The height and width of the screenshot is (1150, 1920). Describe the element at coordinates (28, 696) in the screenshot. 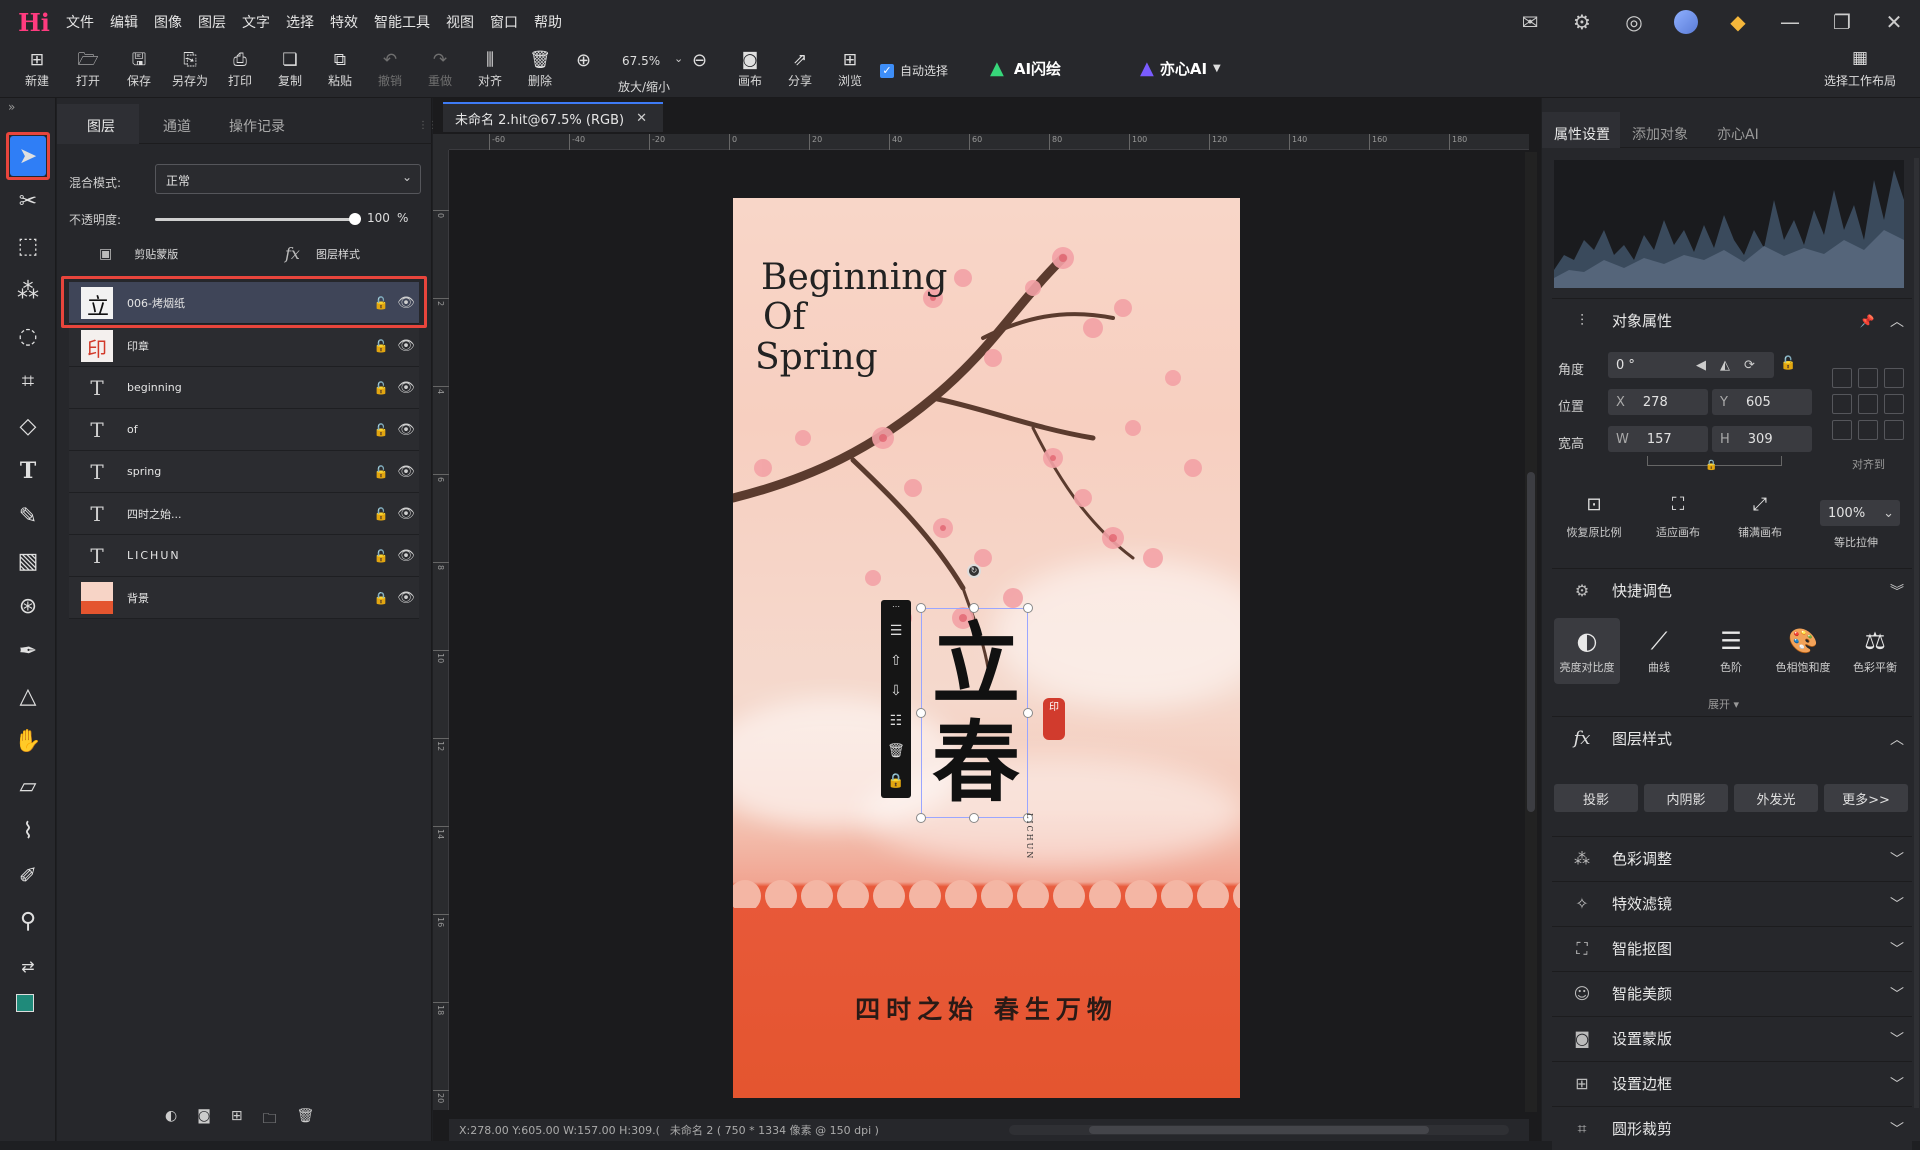

I see `shape-icon: △` at that location.